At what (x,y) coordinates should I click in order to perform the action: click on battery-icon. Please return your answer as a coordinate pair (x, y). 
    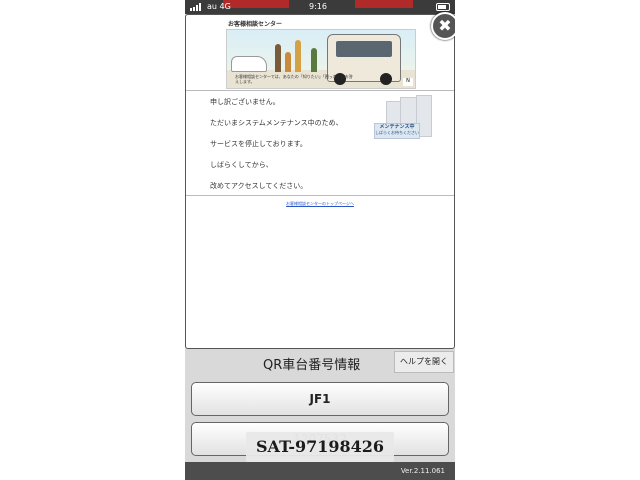
    Looking at the image, I should click on (443, 7).